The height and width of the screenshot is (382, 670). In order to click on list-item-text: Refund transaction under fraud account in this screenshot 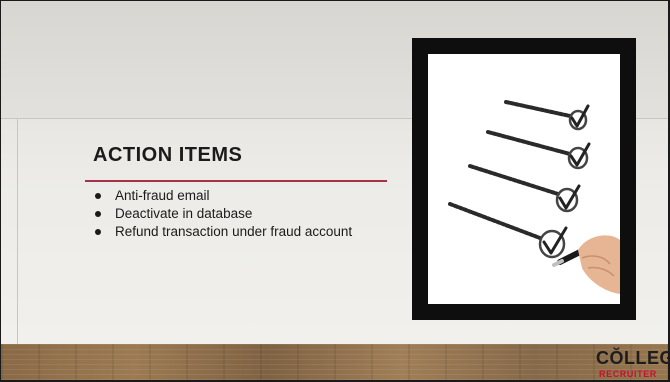, I will do `click(234, 231)`.